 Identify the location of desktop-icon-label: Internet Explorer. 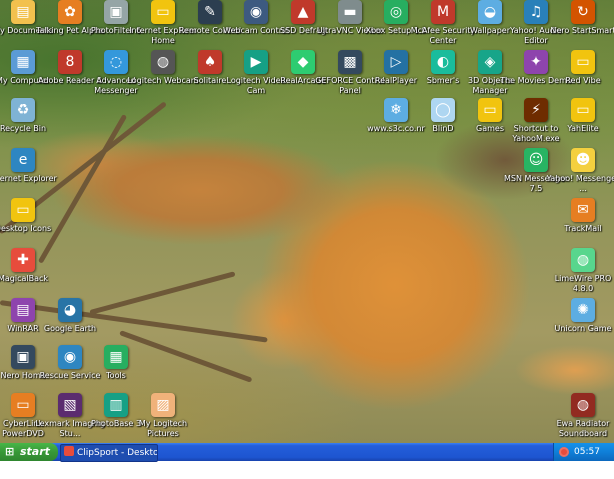
(28, 178).